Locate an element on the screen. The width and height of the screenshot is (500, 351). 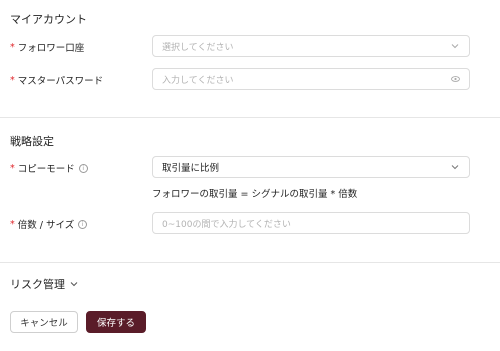
follower-account-label: * フォロワー口座 is located at coordinates (47, 48).